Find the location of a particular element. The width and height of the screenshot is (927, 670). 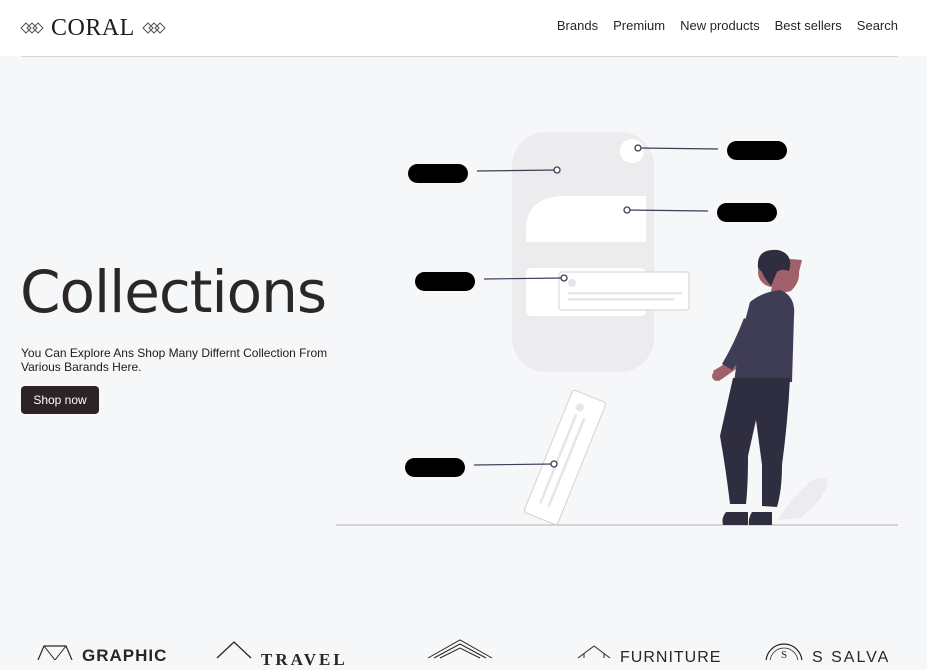

nav-search: Search is located at coordinates (877, 25).